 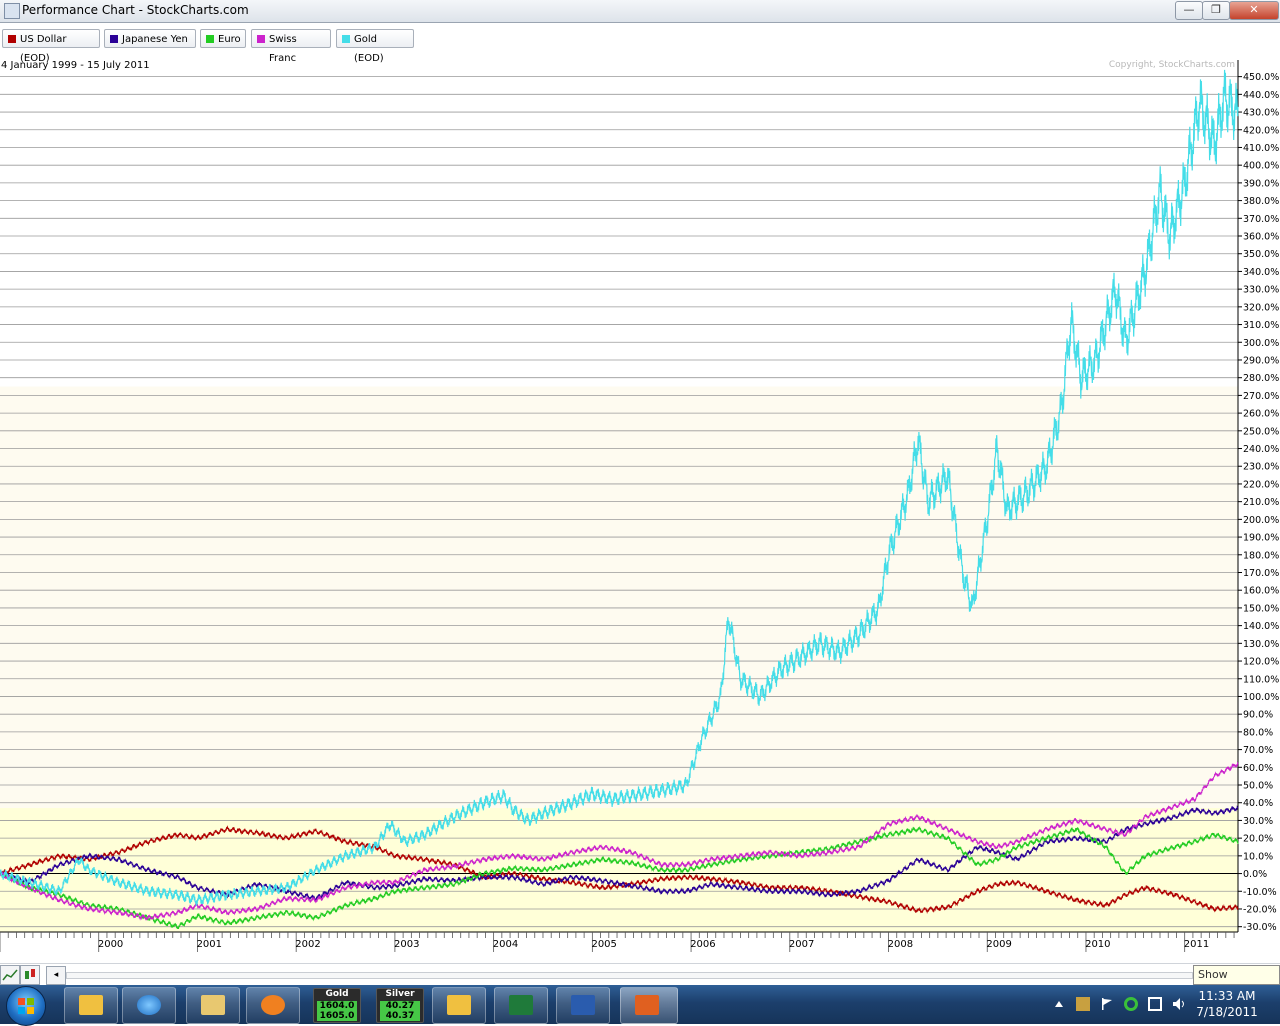 What do you see at coordinates (1261, 679) in the screenshot?
I see `y-tick-label: 110.0%` at bounding box center [1261, 679].